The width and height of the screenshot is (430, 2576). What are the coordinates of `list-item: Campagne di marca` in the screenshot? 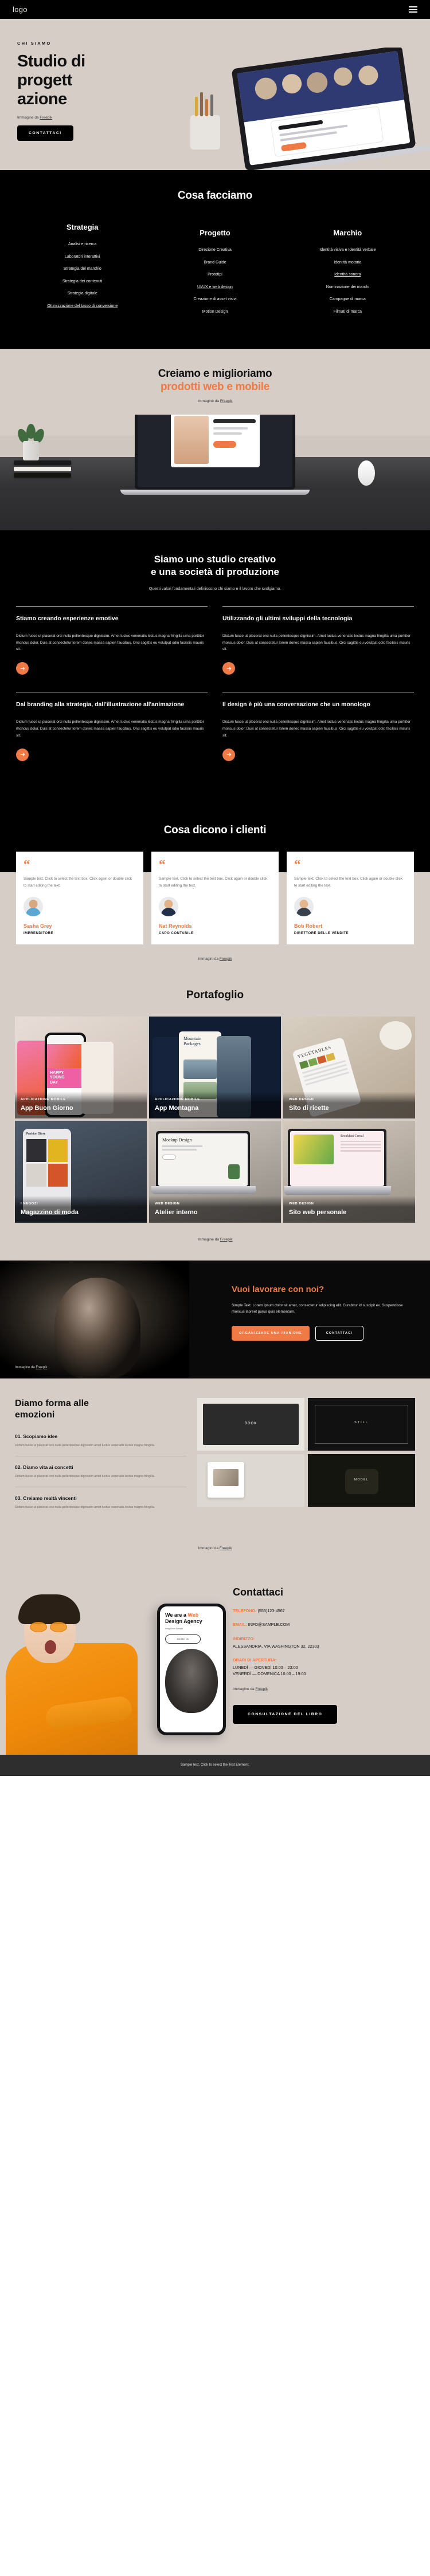 It's located at (348, 300).